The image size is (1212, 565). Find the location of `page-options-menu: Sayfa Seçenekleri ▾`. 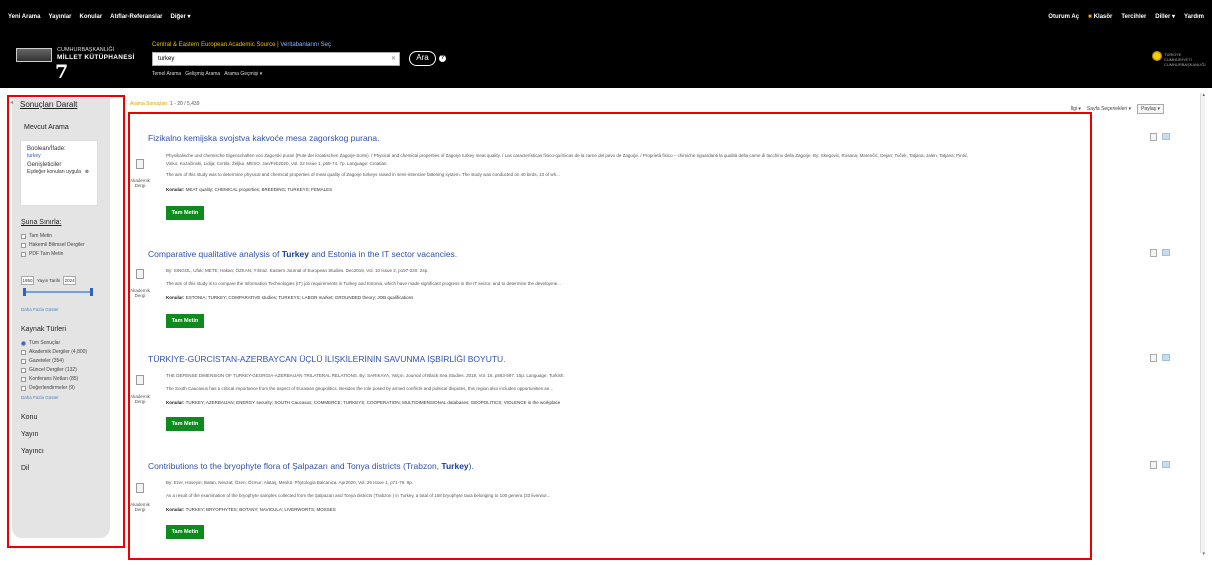

page-options-menu: Sayfa Seçenekleri ▾ is located at coordinates (1109, 109).